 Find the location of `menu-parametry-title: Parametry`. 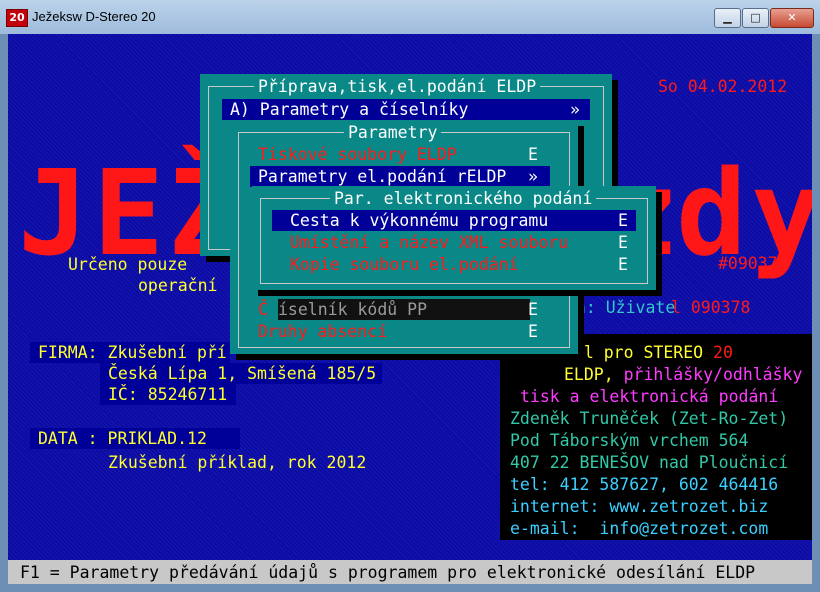

menu-parametry-title: Parametry is located at coordinates (393, 132).